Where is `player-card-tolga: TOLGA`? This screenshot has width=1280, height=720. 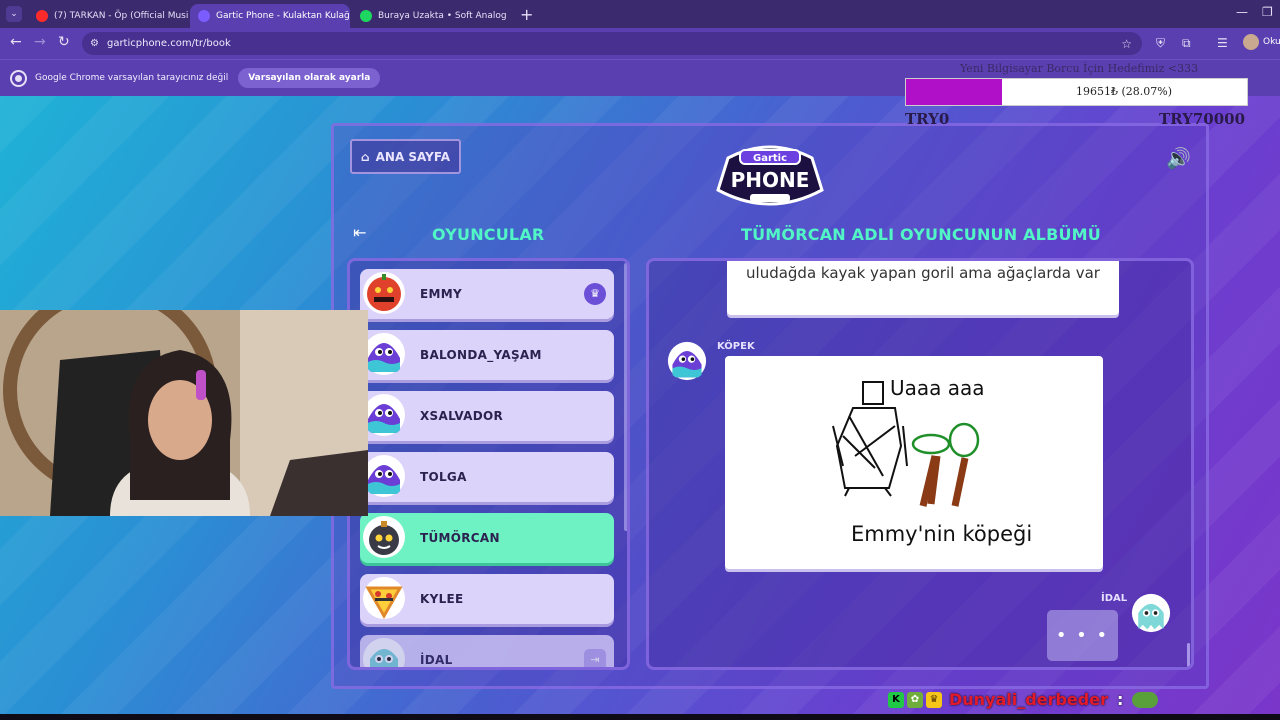
player-card-tolga: TOLGA is located at coordinates (487, 477).